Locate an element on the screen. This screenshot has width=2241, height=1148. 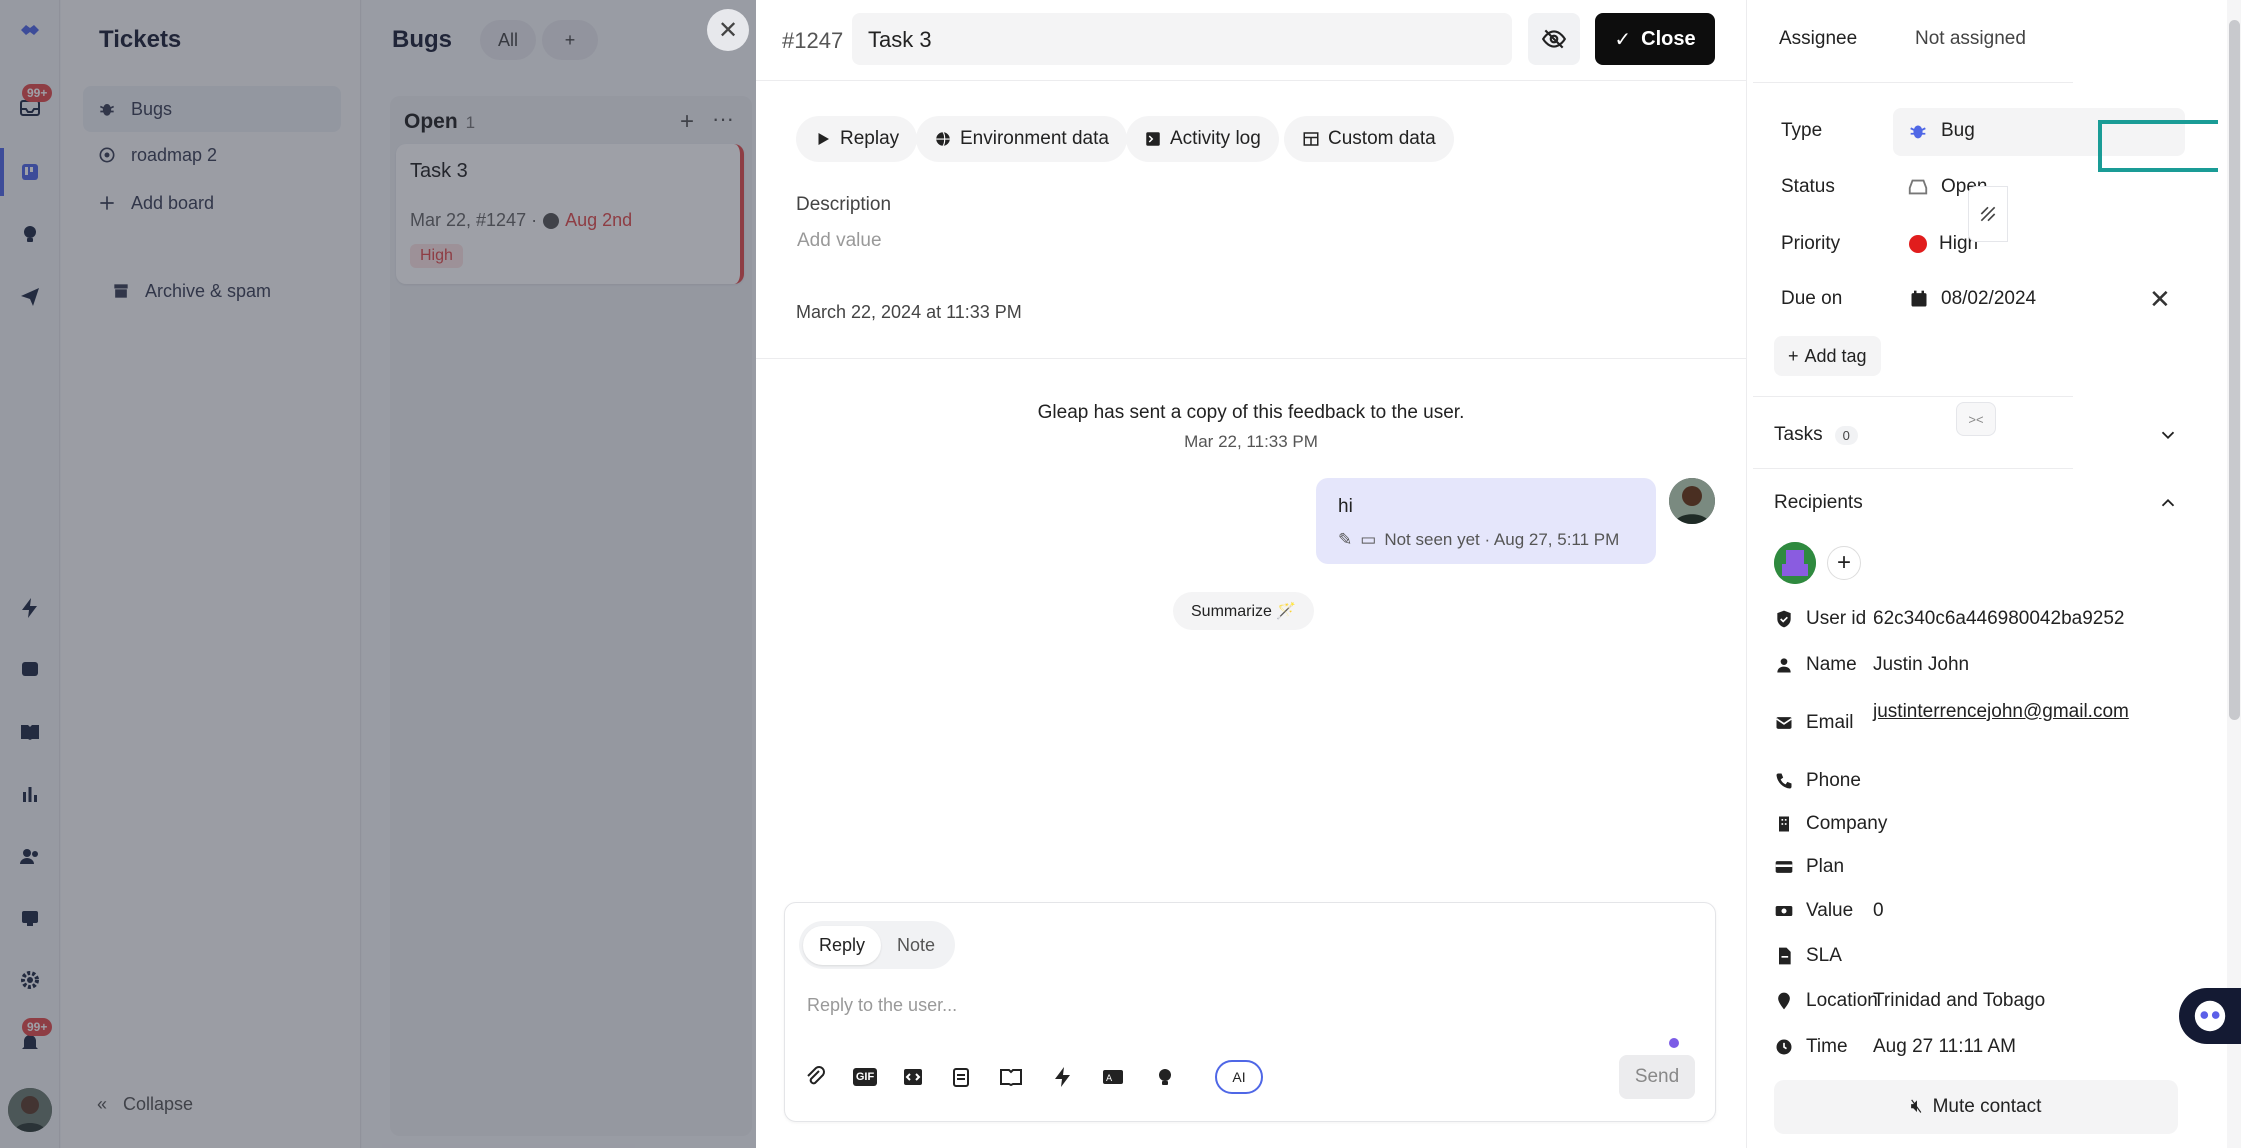
field-label: Plan is located at coordinates (1825, 866).